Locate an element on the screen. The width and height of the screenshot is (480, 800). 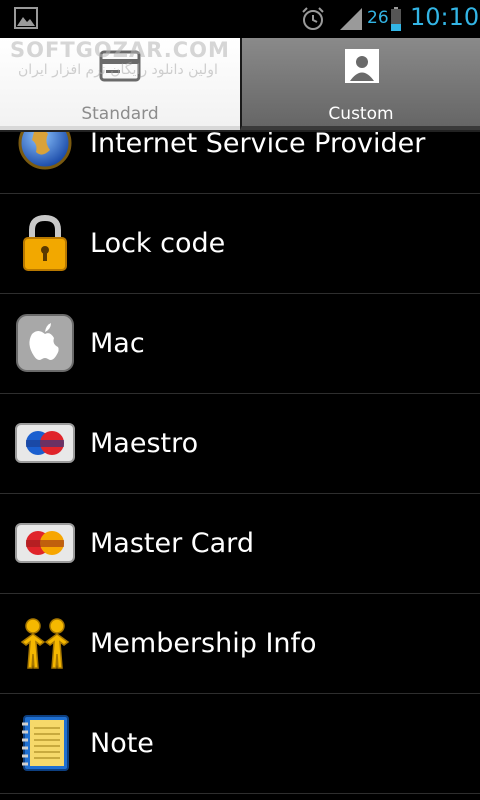
list-item-label: Note is located at coordinates (122, 743).